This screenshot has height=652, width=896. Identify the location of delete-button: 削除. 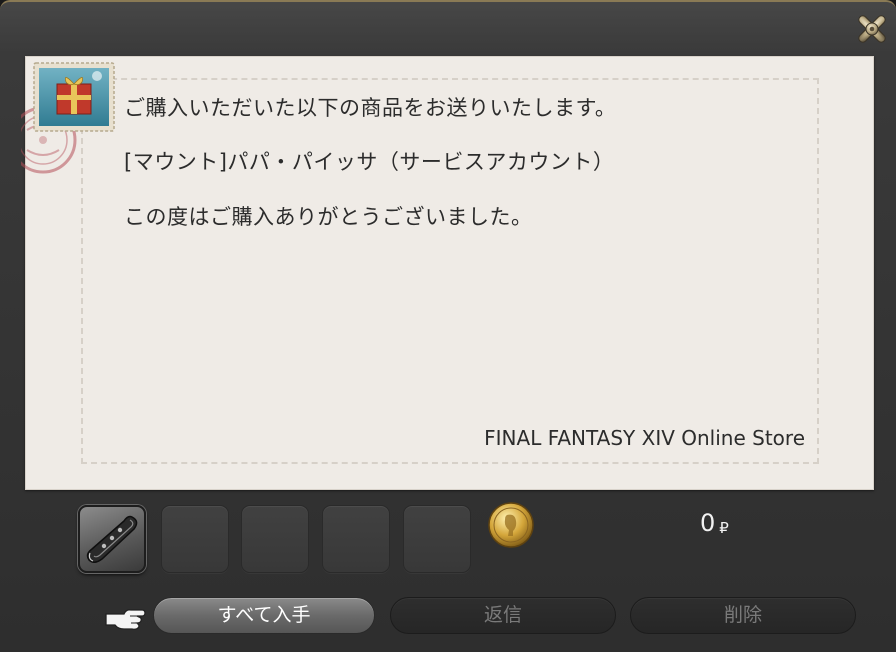
(743, 615).